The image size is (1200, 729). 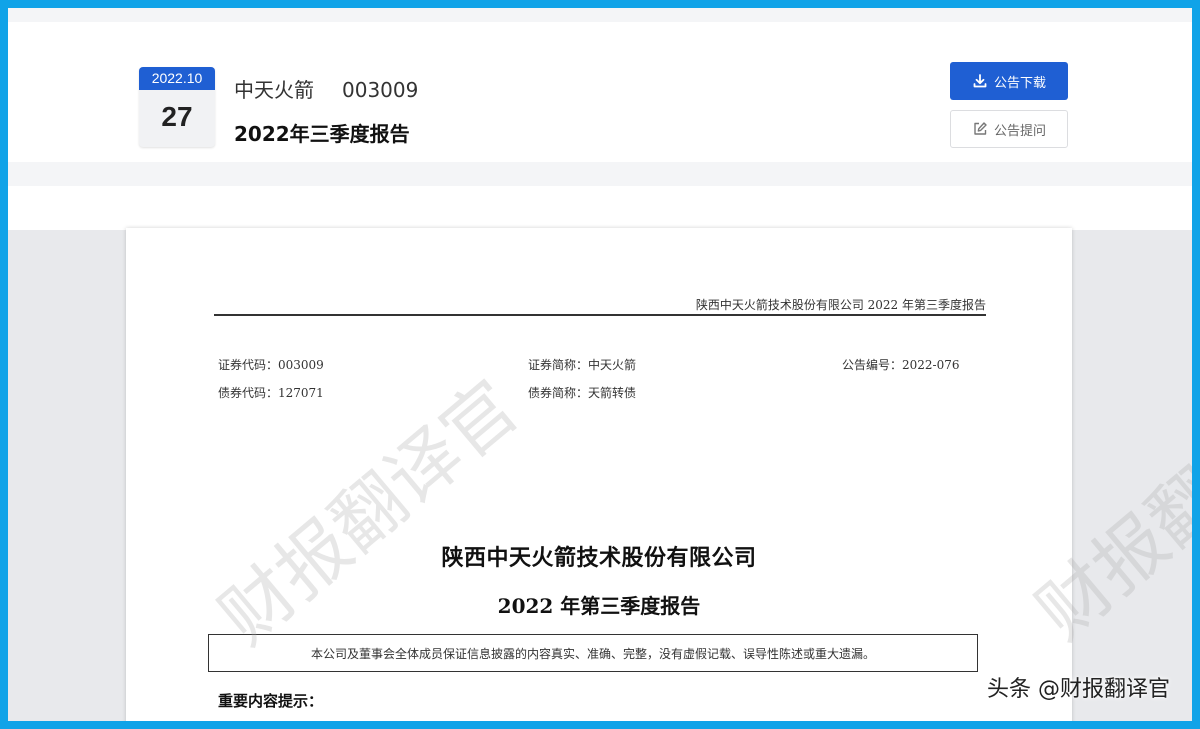 What do you see at coordinates (600, 174) in the screenshot?
I see `separator-band` at bounding box center [600, 174].